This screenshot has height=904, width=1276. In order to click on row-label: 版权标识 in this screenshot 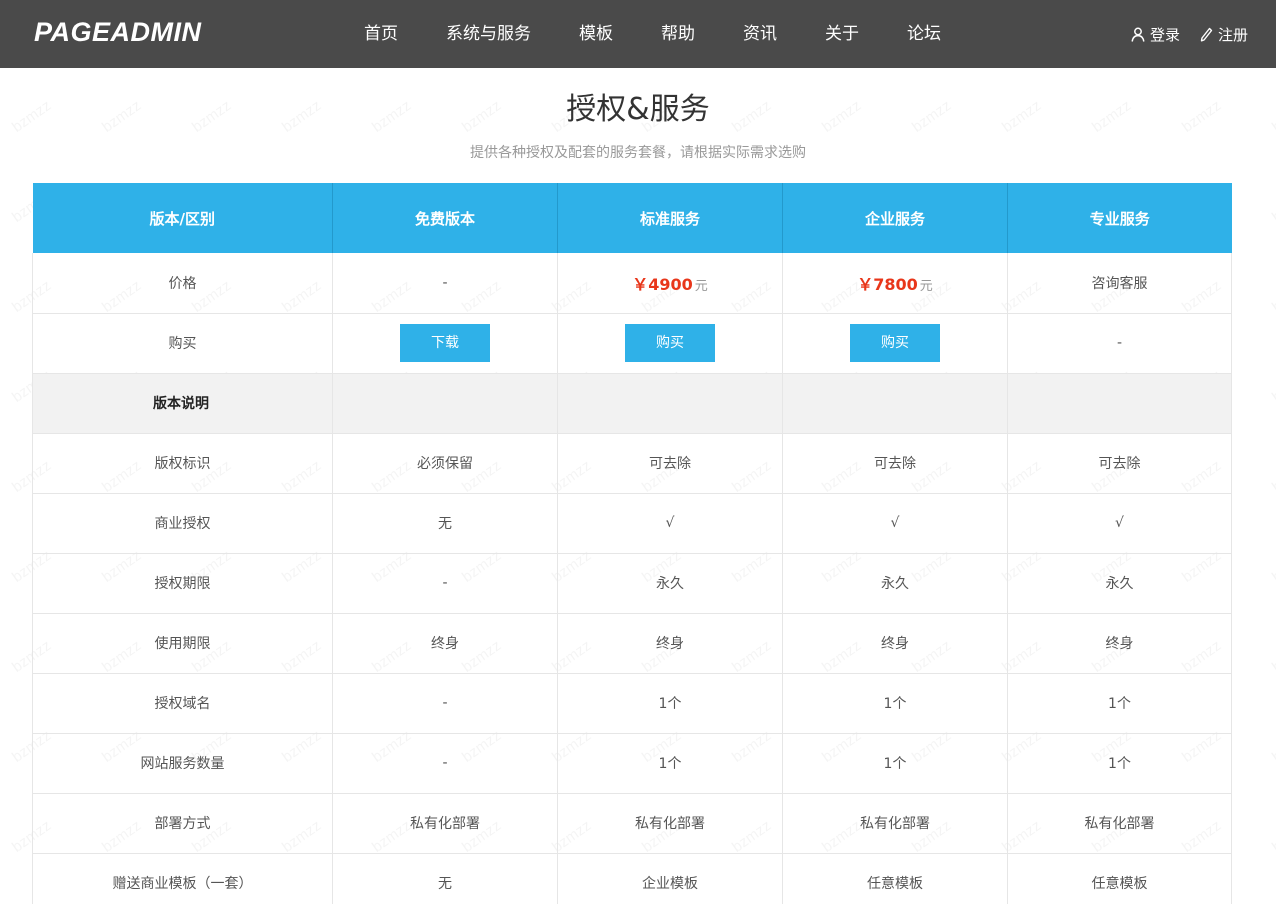, I will do `click(182, 463)`.